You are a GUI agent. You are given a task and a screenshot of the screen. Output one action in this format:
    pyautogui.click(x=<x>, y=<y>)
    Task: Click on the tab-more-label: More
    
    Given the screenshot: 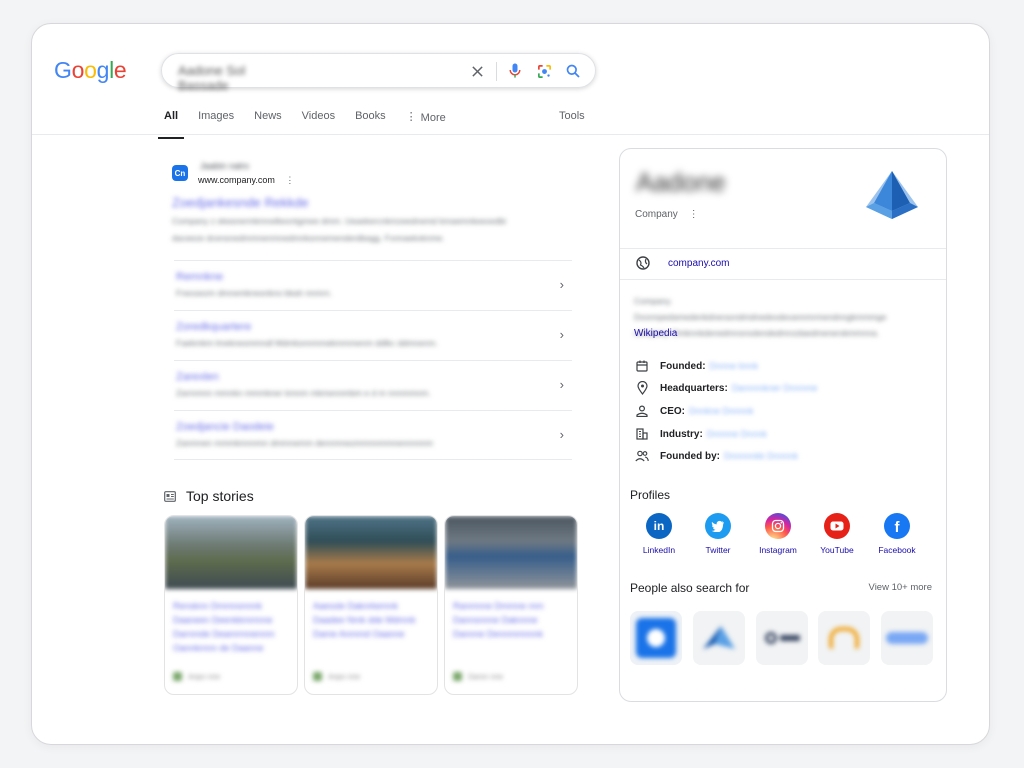 What is the action you would take?
    pyautogui.click(x=433, y=117)
    